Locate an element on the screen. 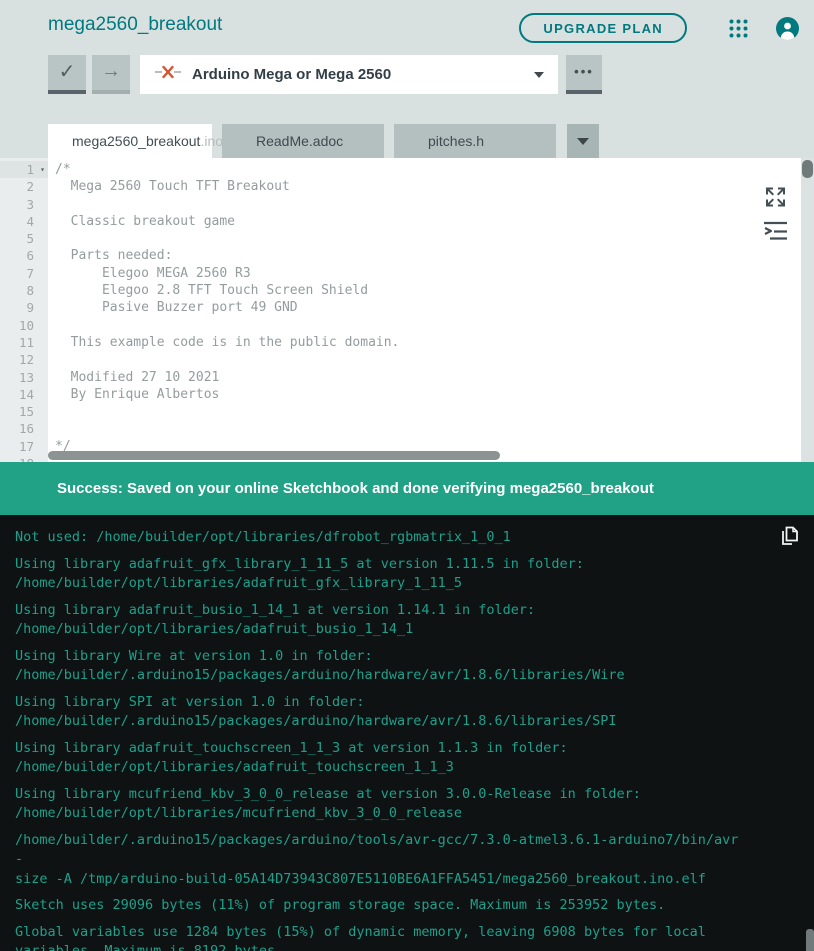  line-number: 8 is located at coordinates (24, 291).